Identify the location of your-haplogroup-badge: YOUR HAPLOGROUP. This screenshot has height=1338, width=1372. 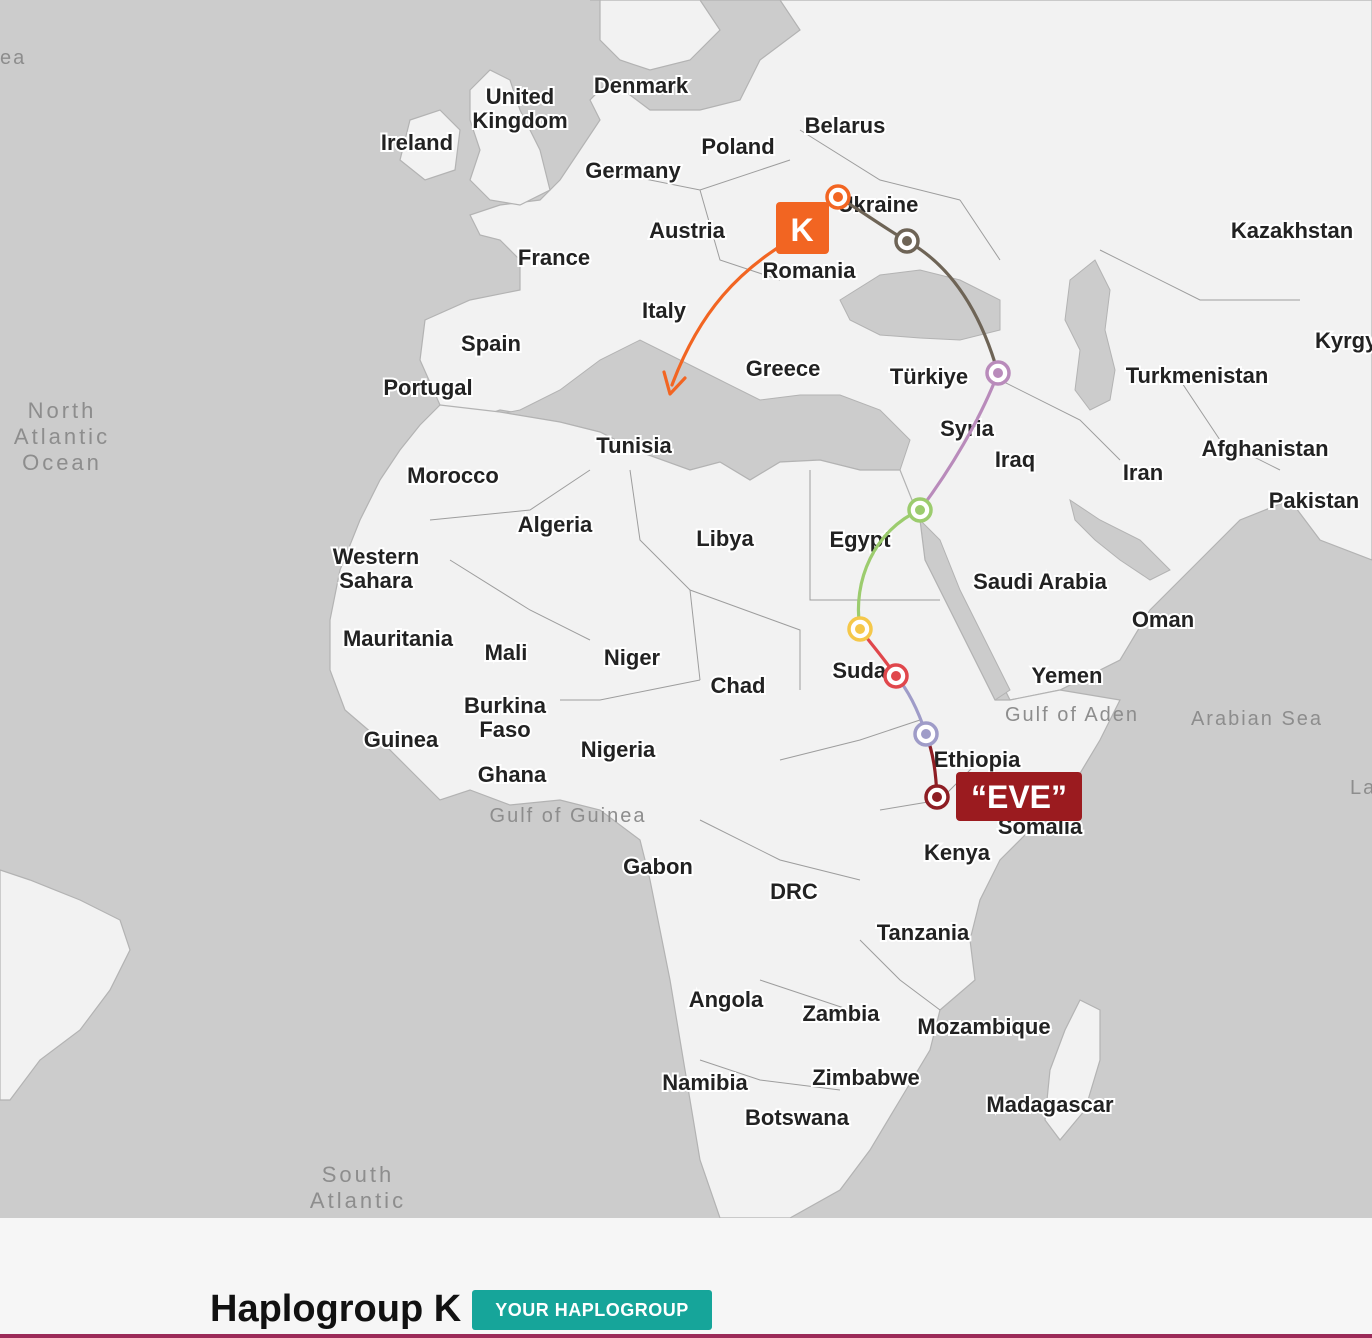
(592, 1310).